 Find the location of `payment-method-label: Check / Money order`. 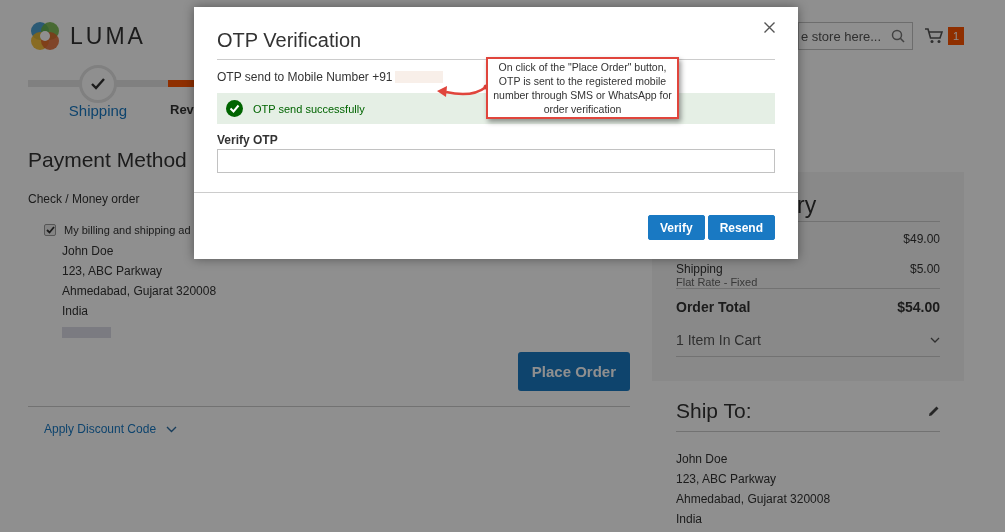

payment-method-label: Check / Money order is located at coordinates (84, 199).